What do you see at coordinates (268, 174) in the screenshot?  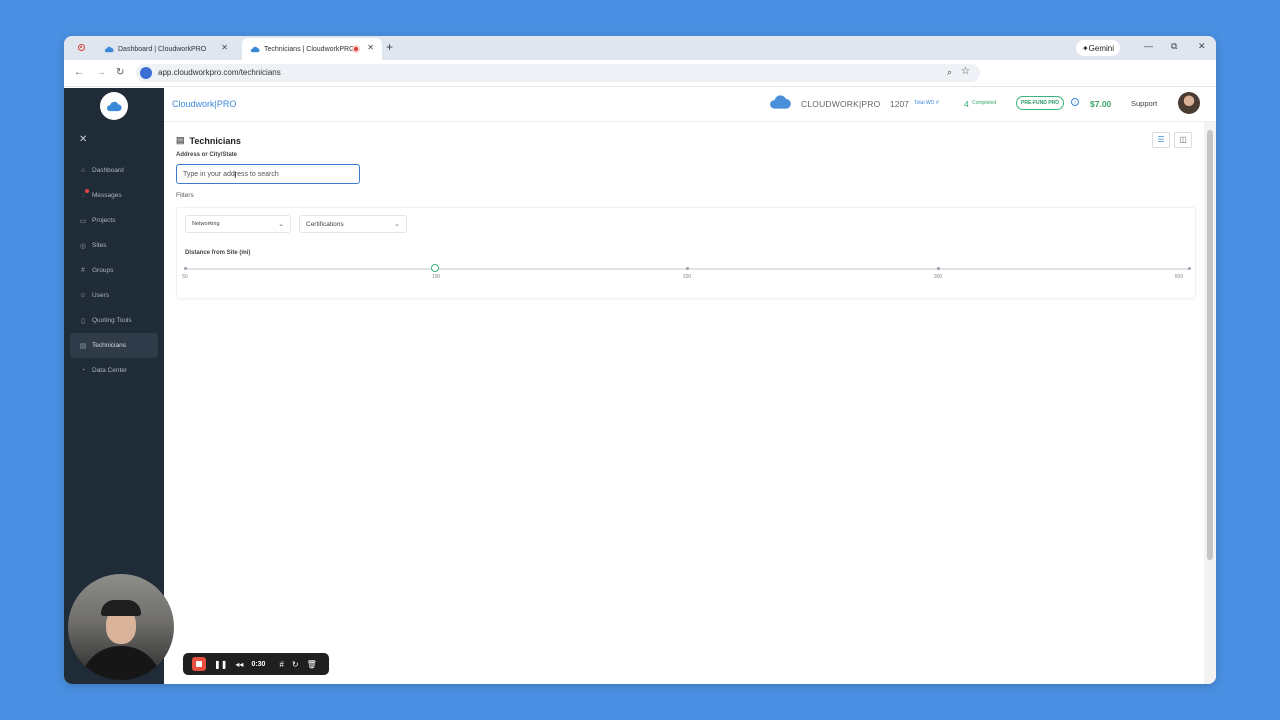 I see `address-search-input: Type in your address to search` at bounding box center [268, 174].